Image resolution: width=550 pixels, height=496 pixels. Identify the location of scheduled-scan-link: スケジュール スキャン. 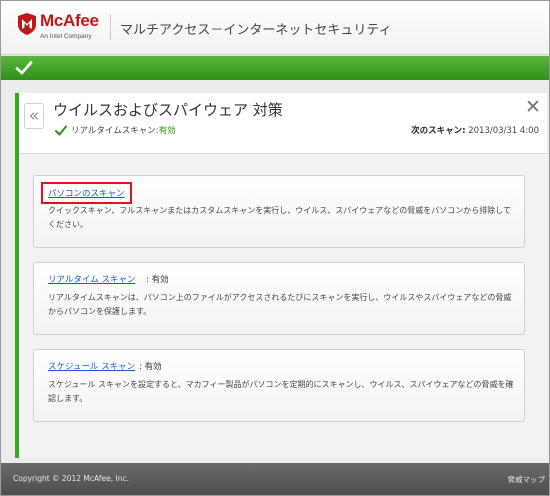
(91, 366).